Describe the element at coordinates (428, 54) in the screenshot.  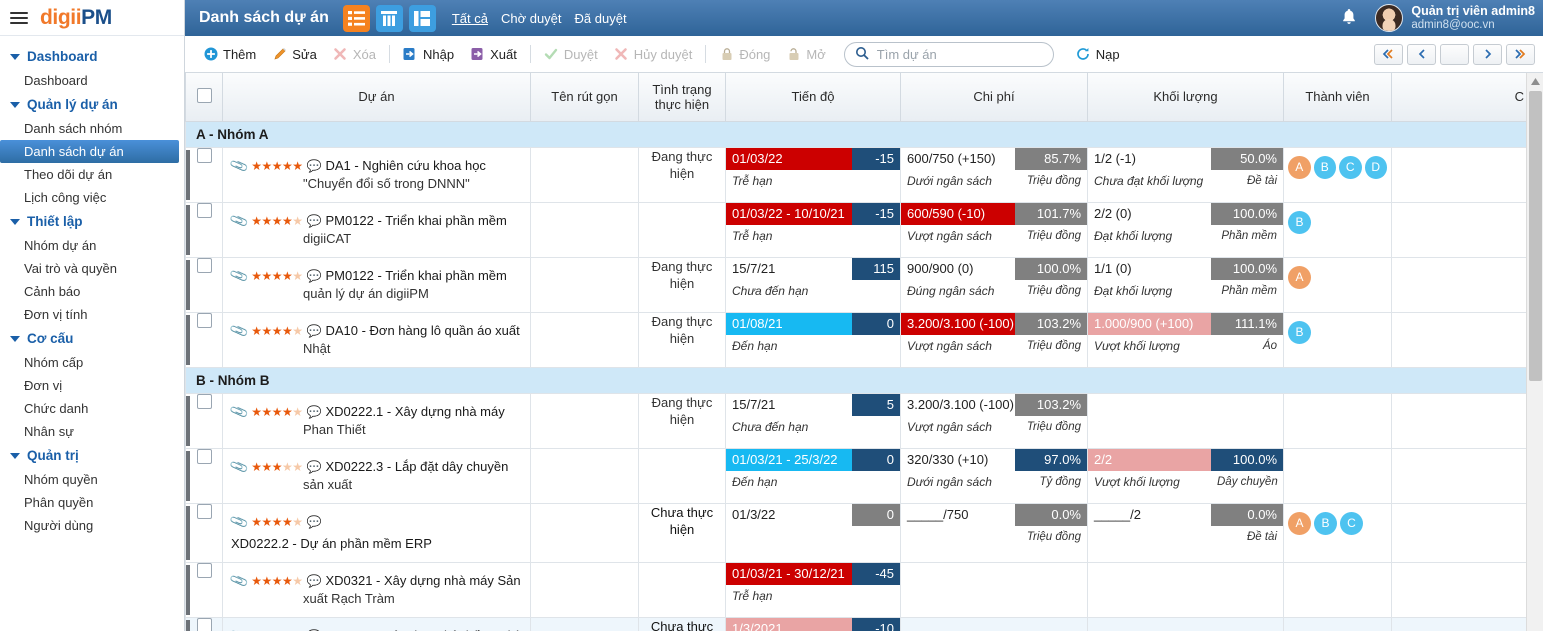
I see `toolbar-button-4: Nhập` at that location.